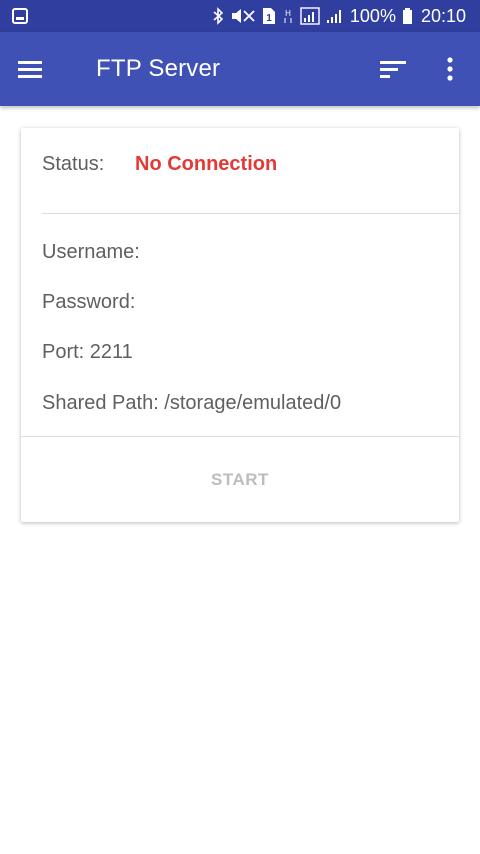  What do you see at coordinates (87, 352) in the screenshot?
I see `port-label: Port: 2211` at bounding box center [87, 352].